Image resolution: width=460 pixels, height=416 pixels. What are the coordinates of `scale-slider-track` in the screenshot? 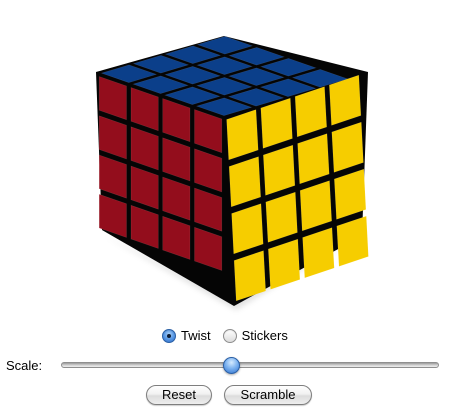 It's located at (250, 365).